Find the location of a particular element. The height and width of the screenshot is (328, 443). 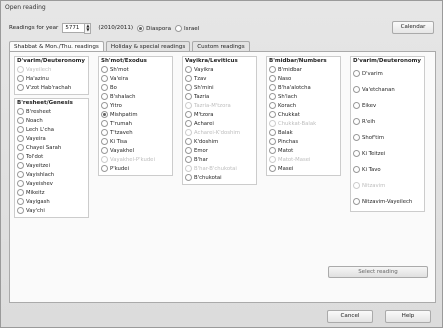

reading-radio: Vayeira is located at coordinates (51, 139).